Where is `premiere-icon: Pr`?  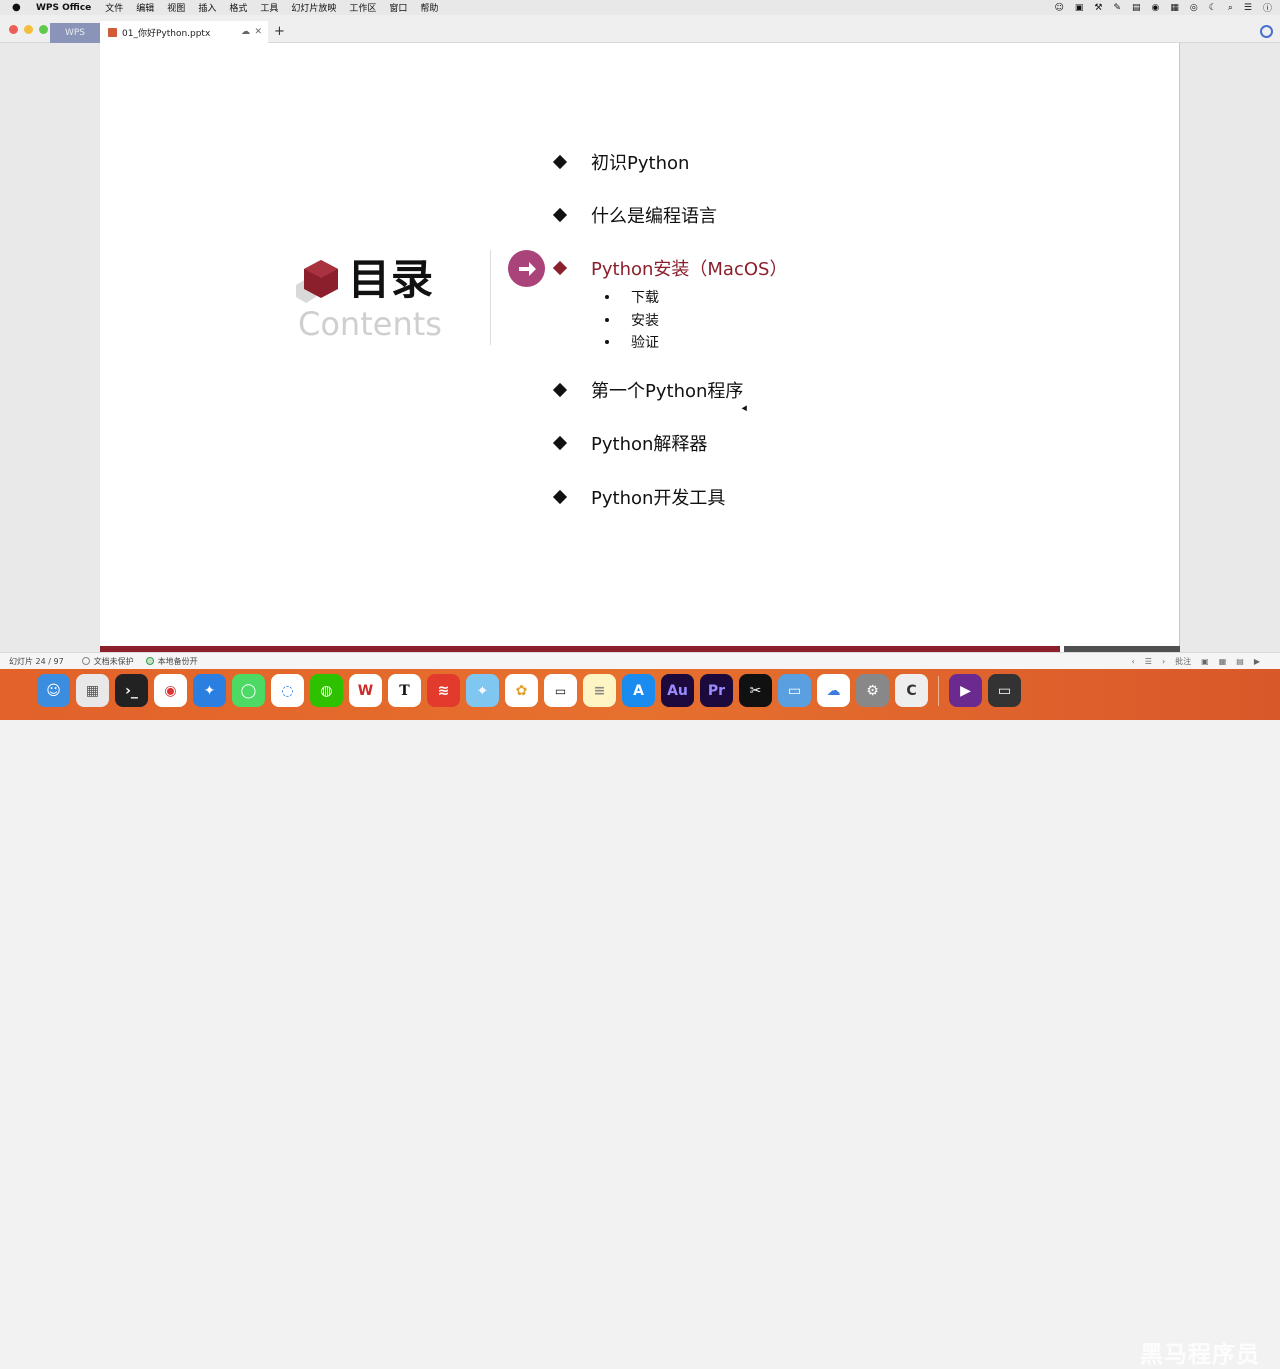 premiere-icon: Pr is located at coordinates (716, 690).